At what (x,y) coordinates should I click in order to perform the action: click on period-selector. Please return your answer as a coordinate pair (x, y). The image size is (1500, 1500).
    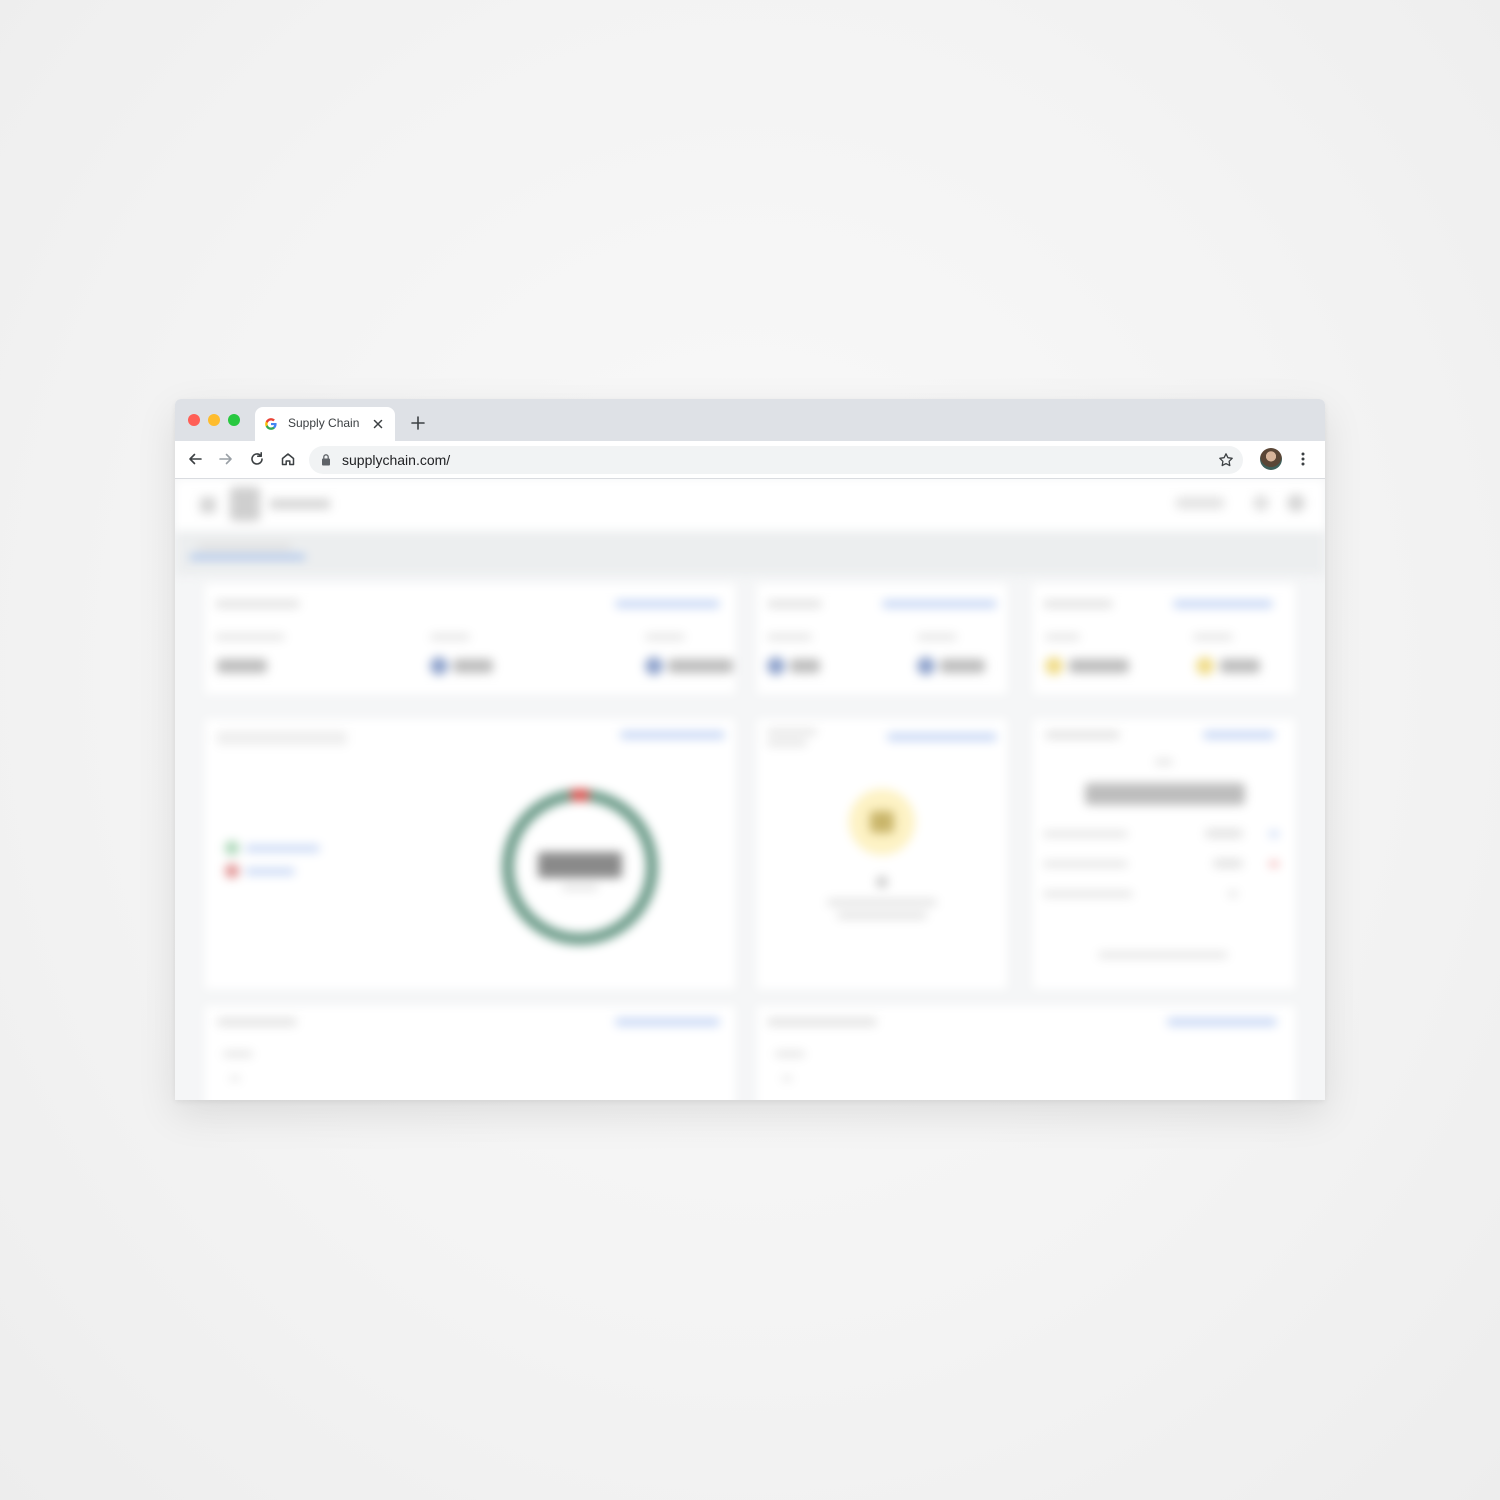
    Looking at the image, I should click on (282, 738).